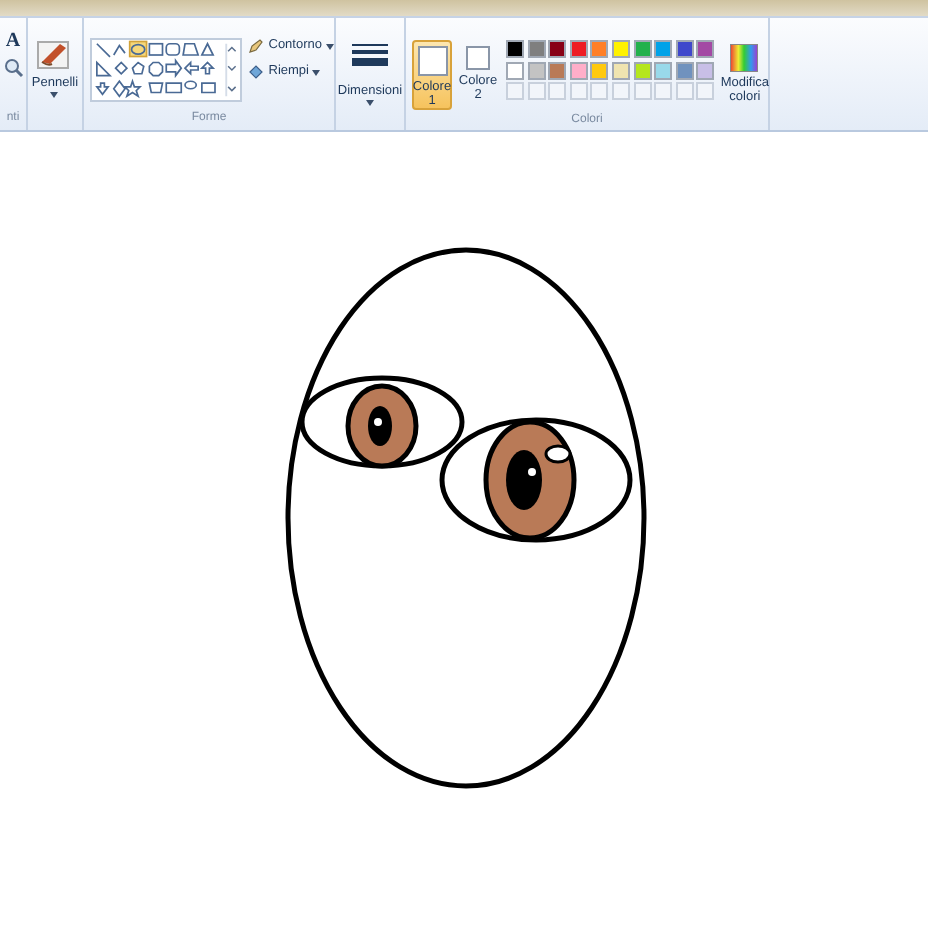 The width and height of the screenshot is (928, 932). Describe the element at coordinates (166, 70) in the screenshot. I see `shapes-gallery-drawing` at that location.